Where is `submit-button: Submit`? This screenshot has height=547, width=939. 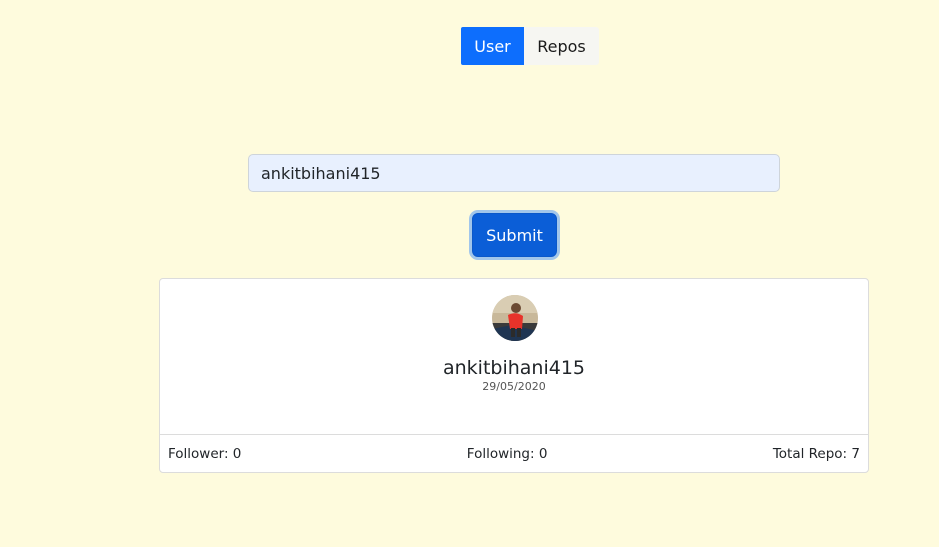
submit-button: Submit is located at coordinates (514, 235).